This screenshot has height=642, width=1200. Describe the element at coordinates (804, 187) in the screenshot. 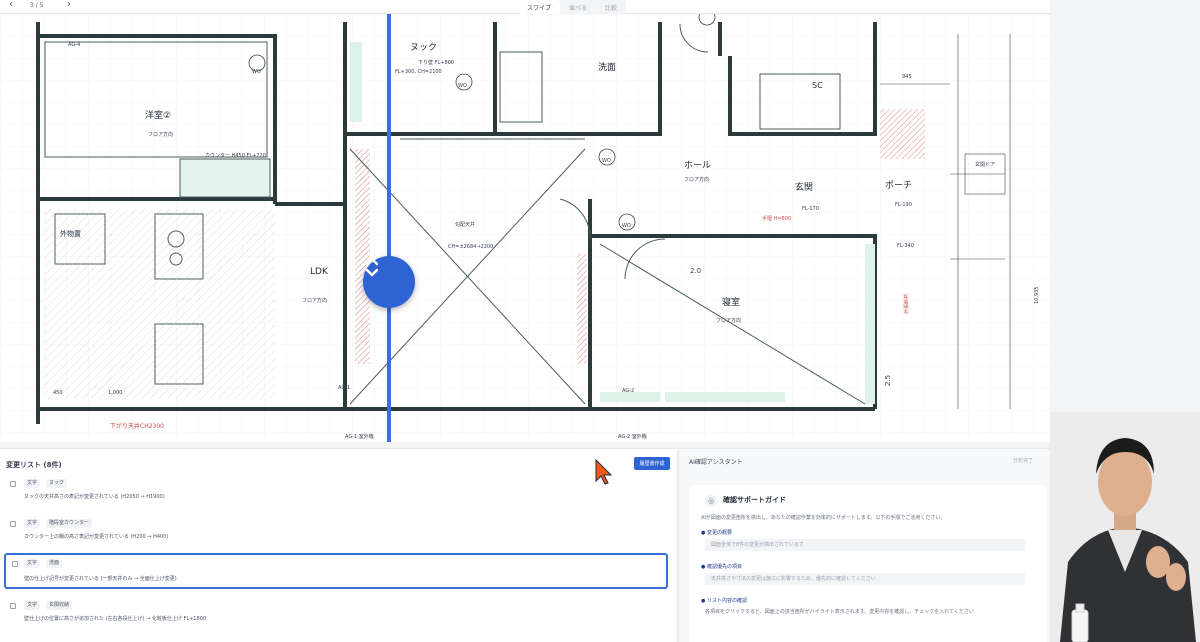

I see `room-entrance: 玄関` at that location.